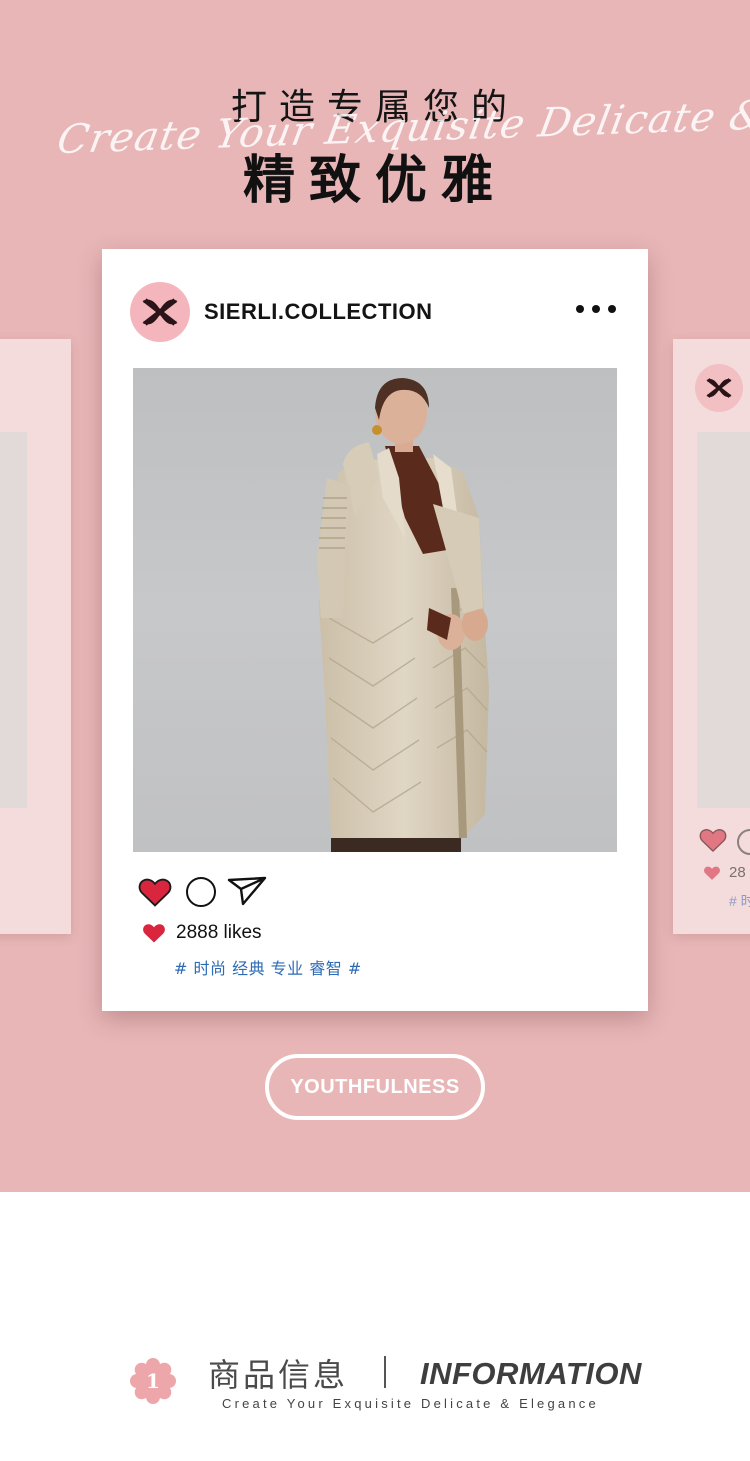 The width and height of the screenshot is (750, 1461). I want to click on headline-main: 精致优雅, so click(374, 181).